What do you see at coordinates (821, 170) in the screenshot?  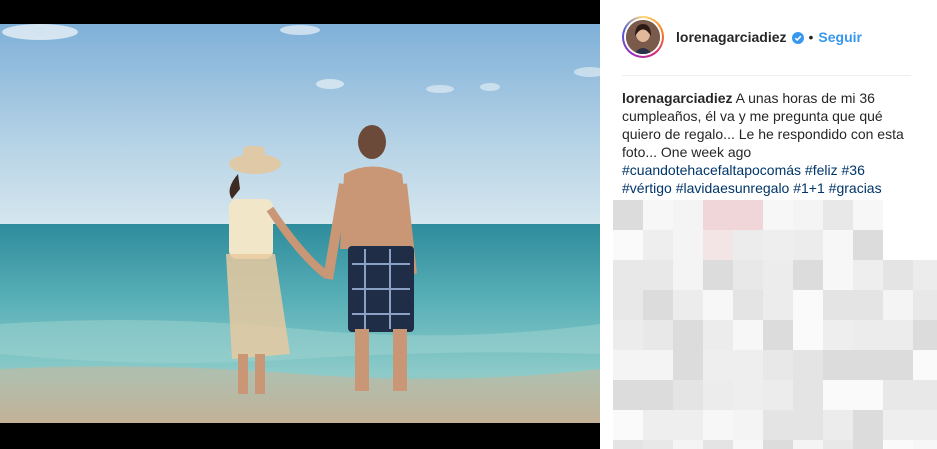 I see `hashtag-link: #feliz` at bounding box center [821, 170].